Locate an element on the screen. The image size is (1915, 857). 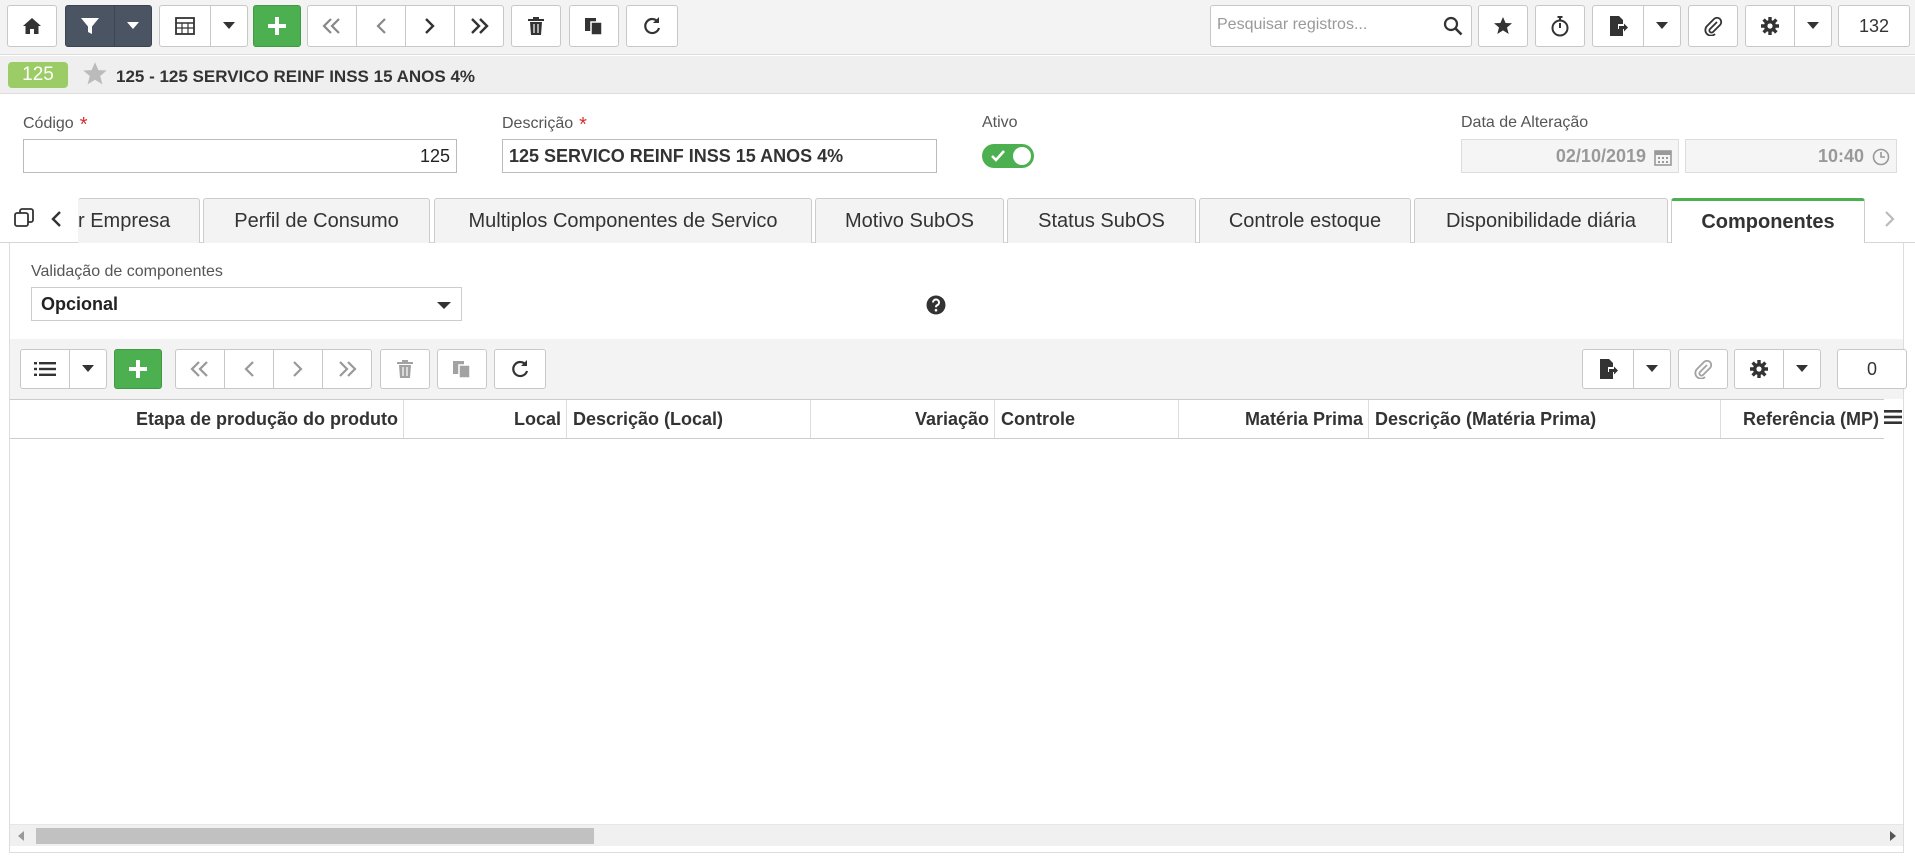
chevron-right-icon is located at coordinates (430, 26).